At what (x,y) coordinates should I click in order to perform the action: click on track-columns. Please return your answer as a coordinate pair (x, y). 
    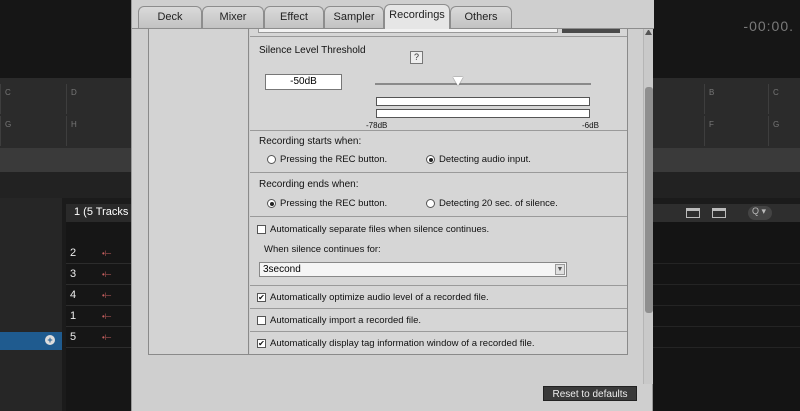
    Looking at the image, I should click on (726, 316).